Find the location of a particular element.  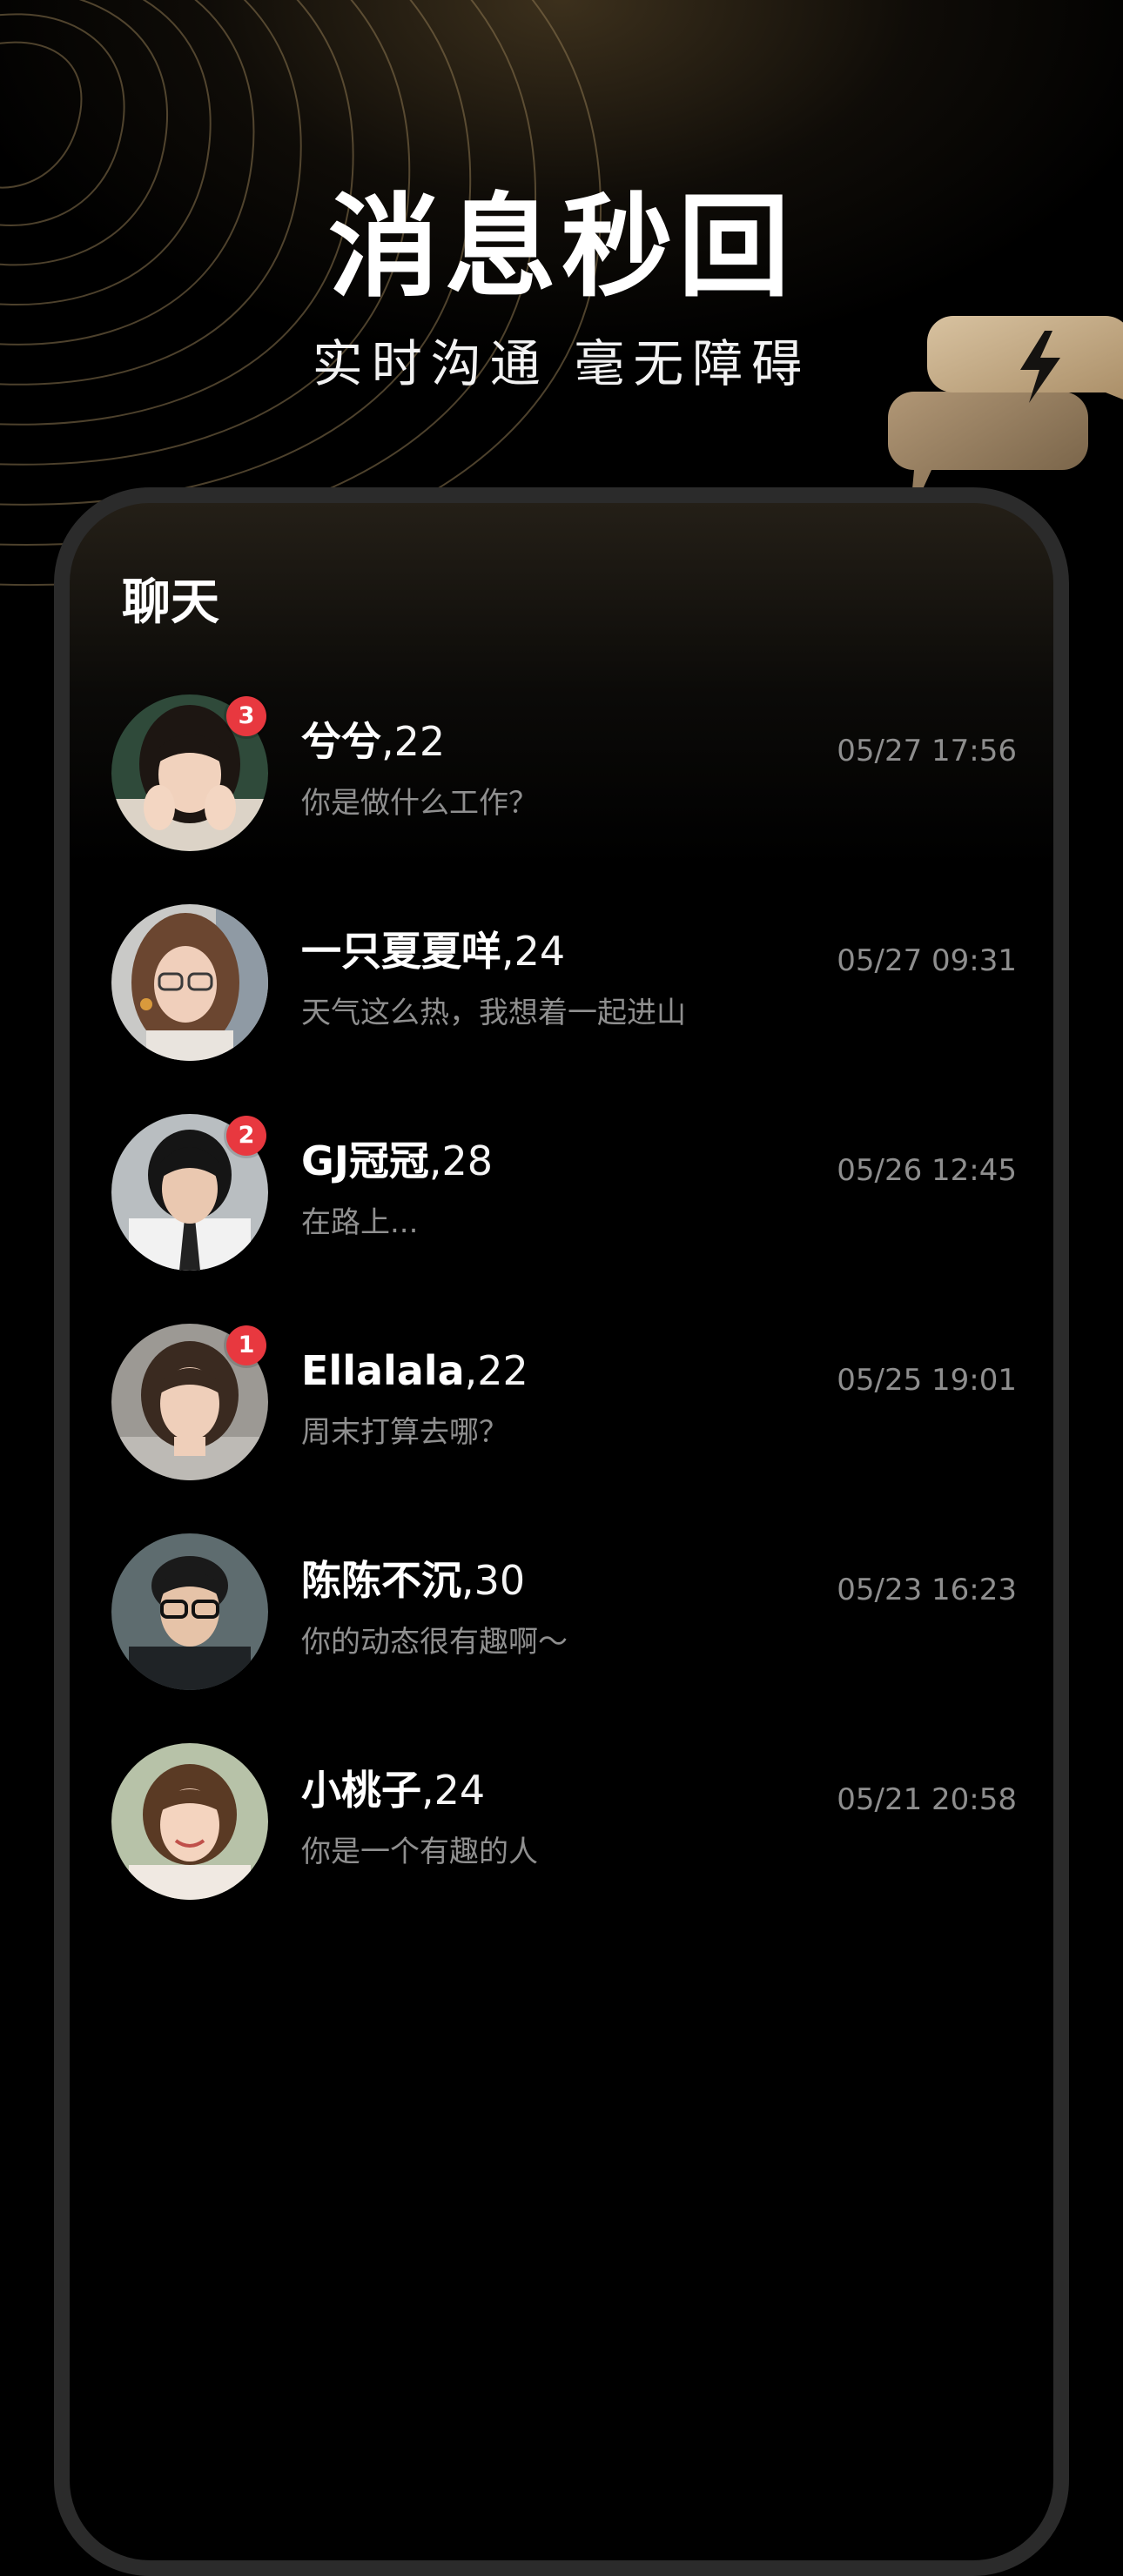

chat-preview: 你的动态很有趣啊～ is located at coordinates (435, 1642).